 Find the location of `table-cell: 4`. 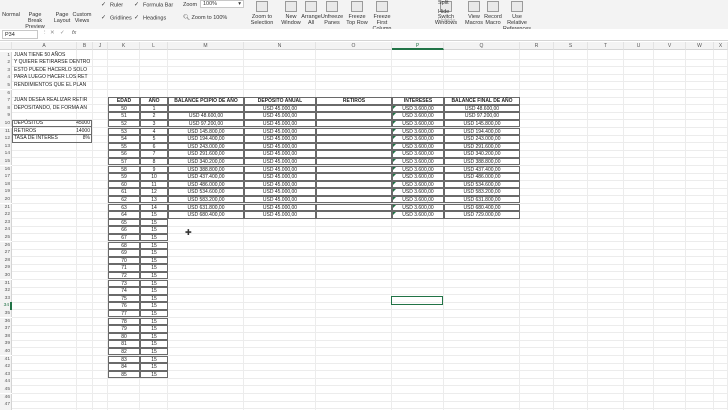

table-cell: 4 is located at coordinates (154, 131).